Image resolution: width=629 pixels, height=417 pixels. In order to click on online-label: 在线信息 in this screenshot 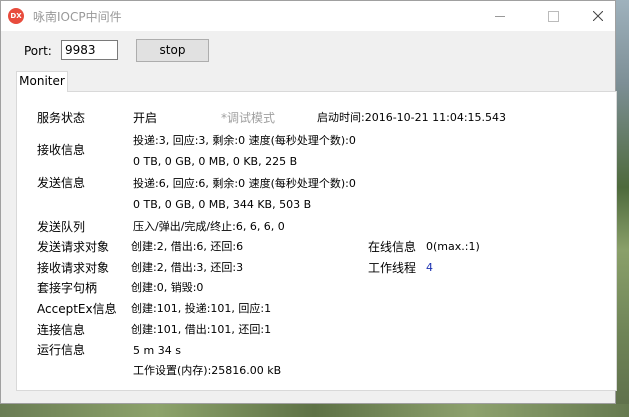, I will do `click(392, 247)`.